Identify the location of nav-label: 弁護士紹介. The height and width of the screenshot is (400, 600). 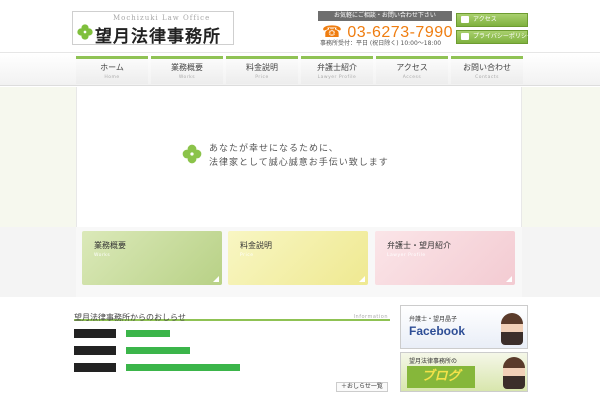
(337, 67).